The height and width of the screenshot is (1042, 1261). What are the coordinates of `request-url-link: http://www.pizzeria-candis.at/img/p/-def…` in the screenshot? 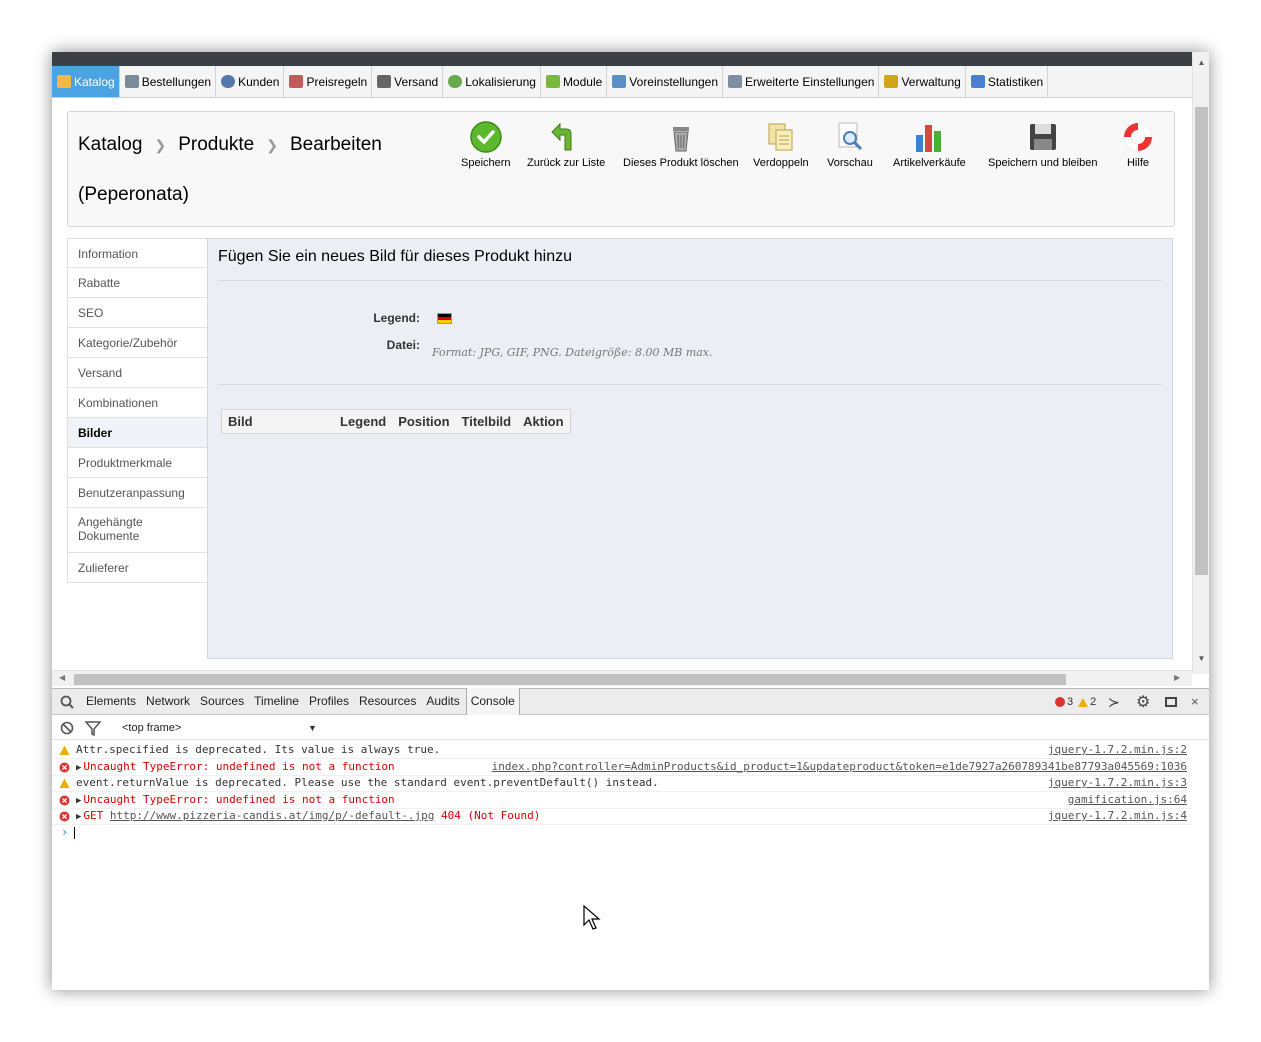 It's located at (272, 815).